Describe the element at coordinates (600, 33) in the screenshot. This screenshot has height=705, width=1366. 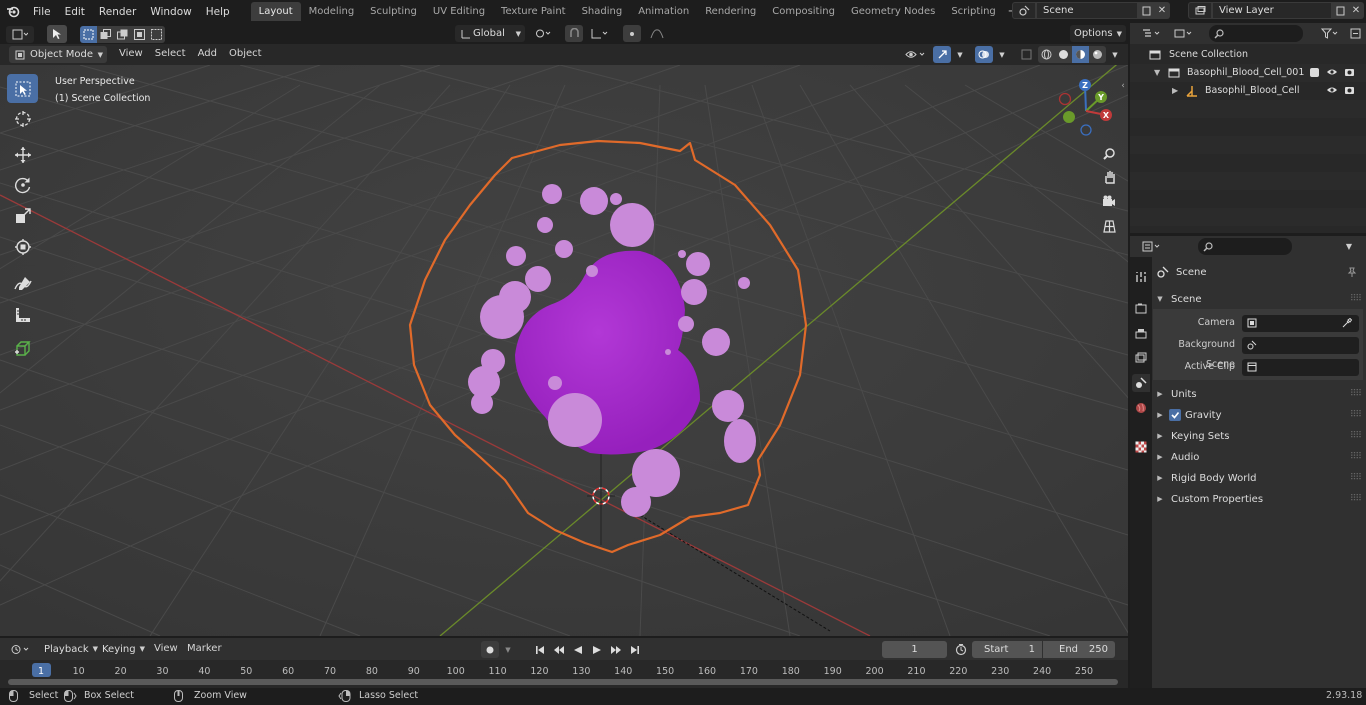
I see `snap-target-icon` at that location.